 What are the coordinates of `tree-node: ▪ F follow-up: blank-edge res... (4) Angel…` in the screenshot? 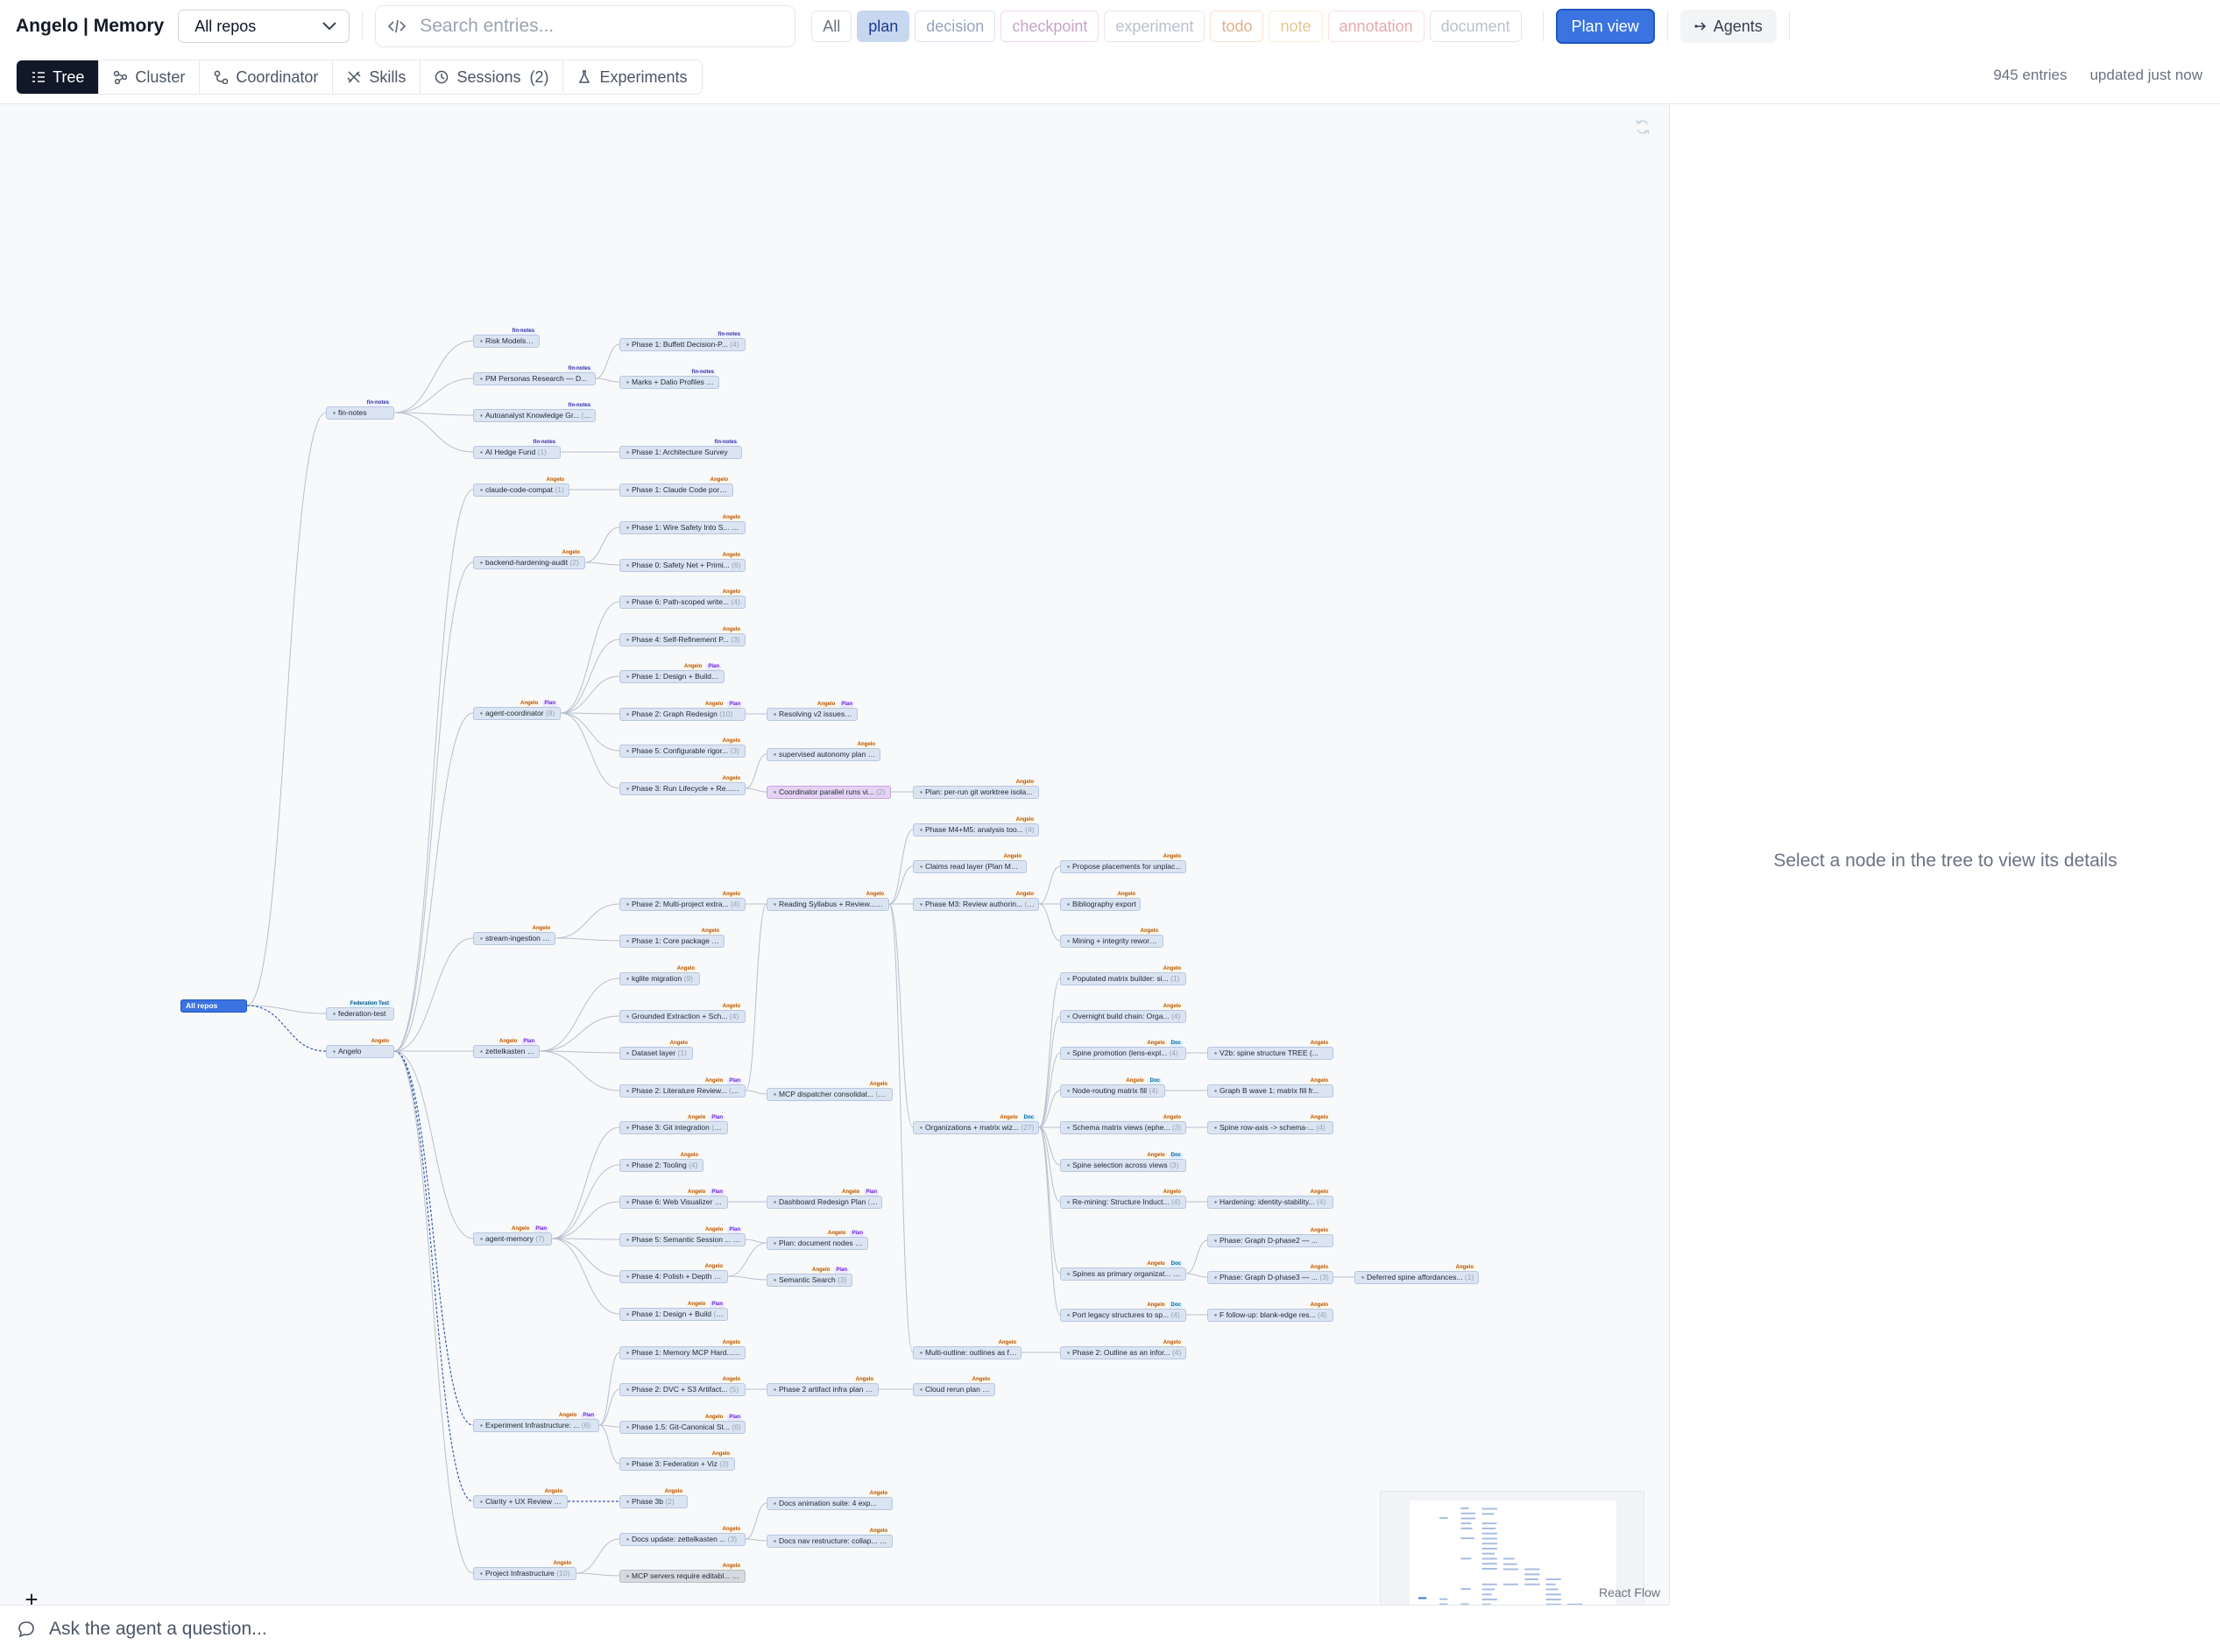 It's located at (1270, 1312).